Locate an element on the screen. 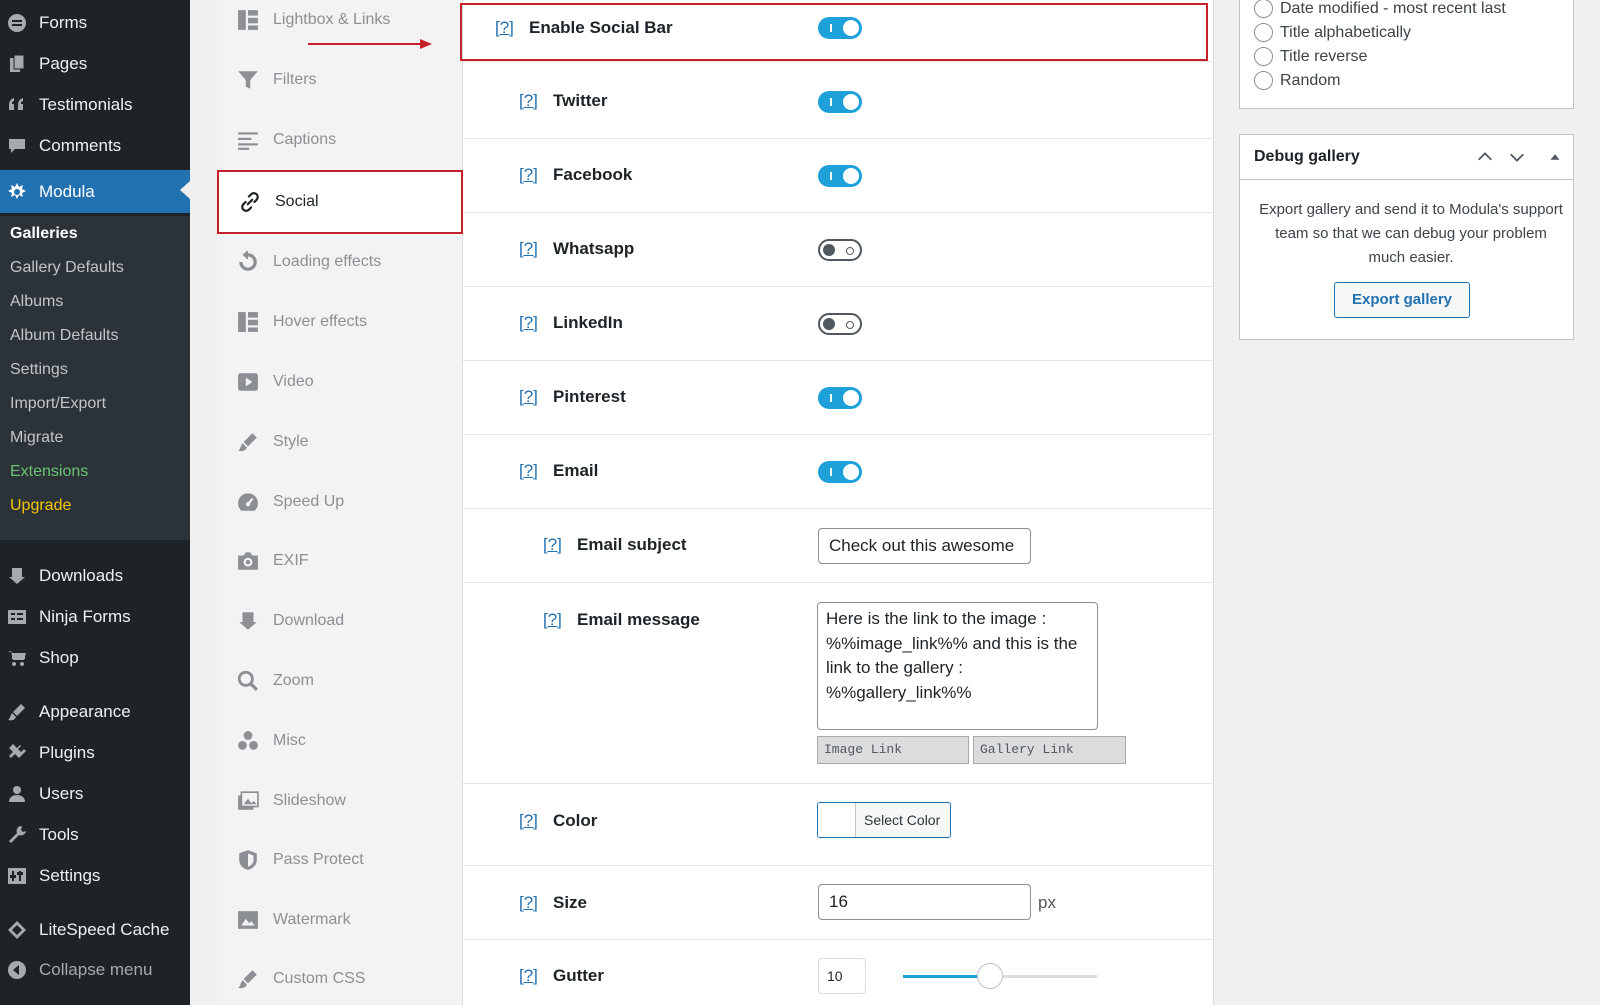 The image size is (1600, 1005). gutter-input: 10 is located at coordinates (842, 976).